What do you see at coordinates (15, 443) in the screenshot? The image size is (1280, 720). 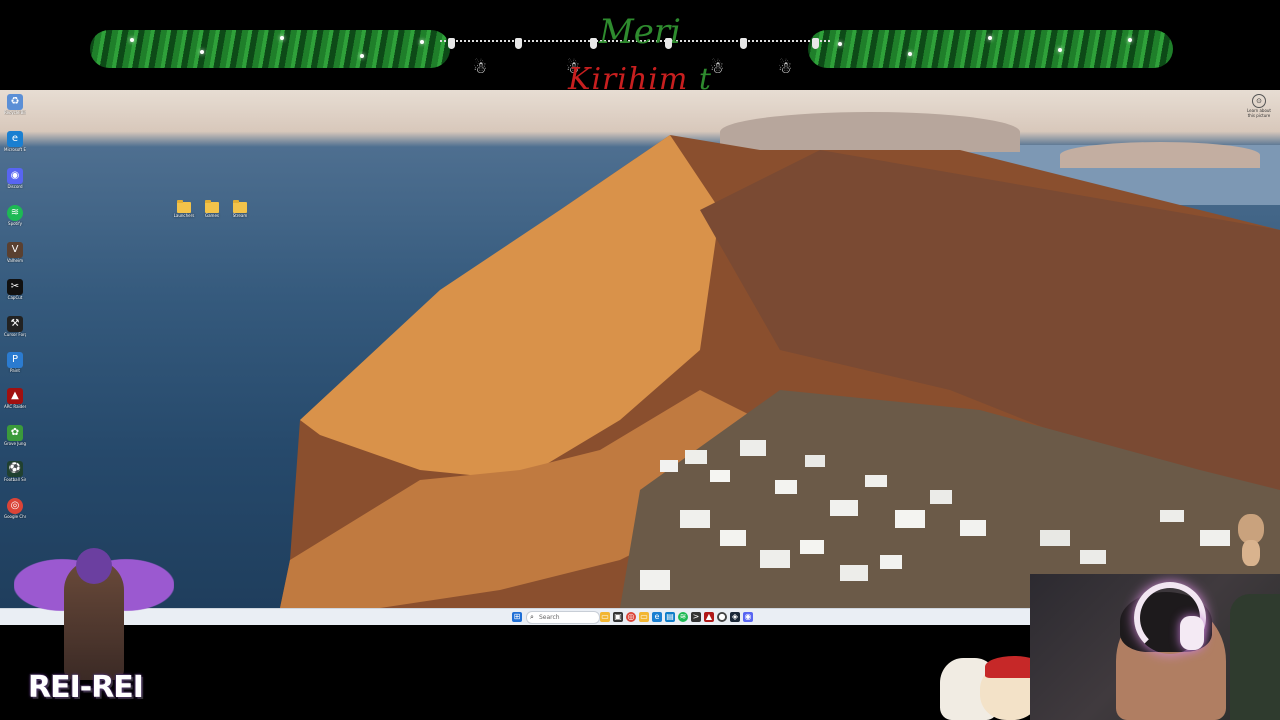 I see `desktop-icon-label: Grove Jungle` at bounding box center [15, 443].